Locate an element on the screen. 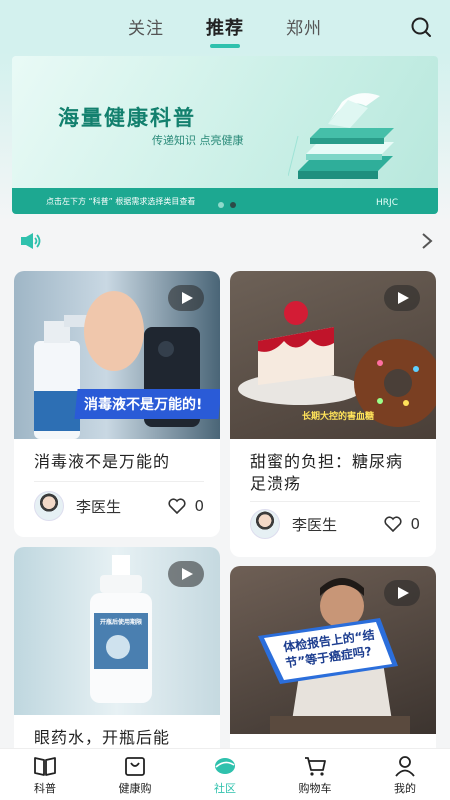 The image size is (450, 800). card-title: 甜蜜的负担：糖尿病足溃疡 is located at coordinates (327, 472).